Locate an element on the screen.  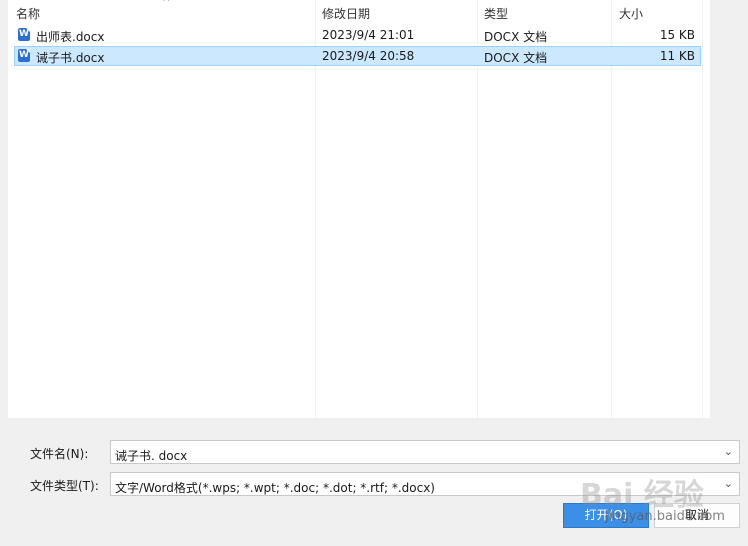
file-row: W 出师表.docx 2023/9/4 21:01 DOCX 文档 15 KB is located at coordinates (357, 35).